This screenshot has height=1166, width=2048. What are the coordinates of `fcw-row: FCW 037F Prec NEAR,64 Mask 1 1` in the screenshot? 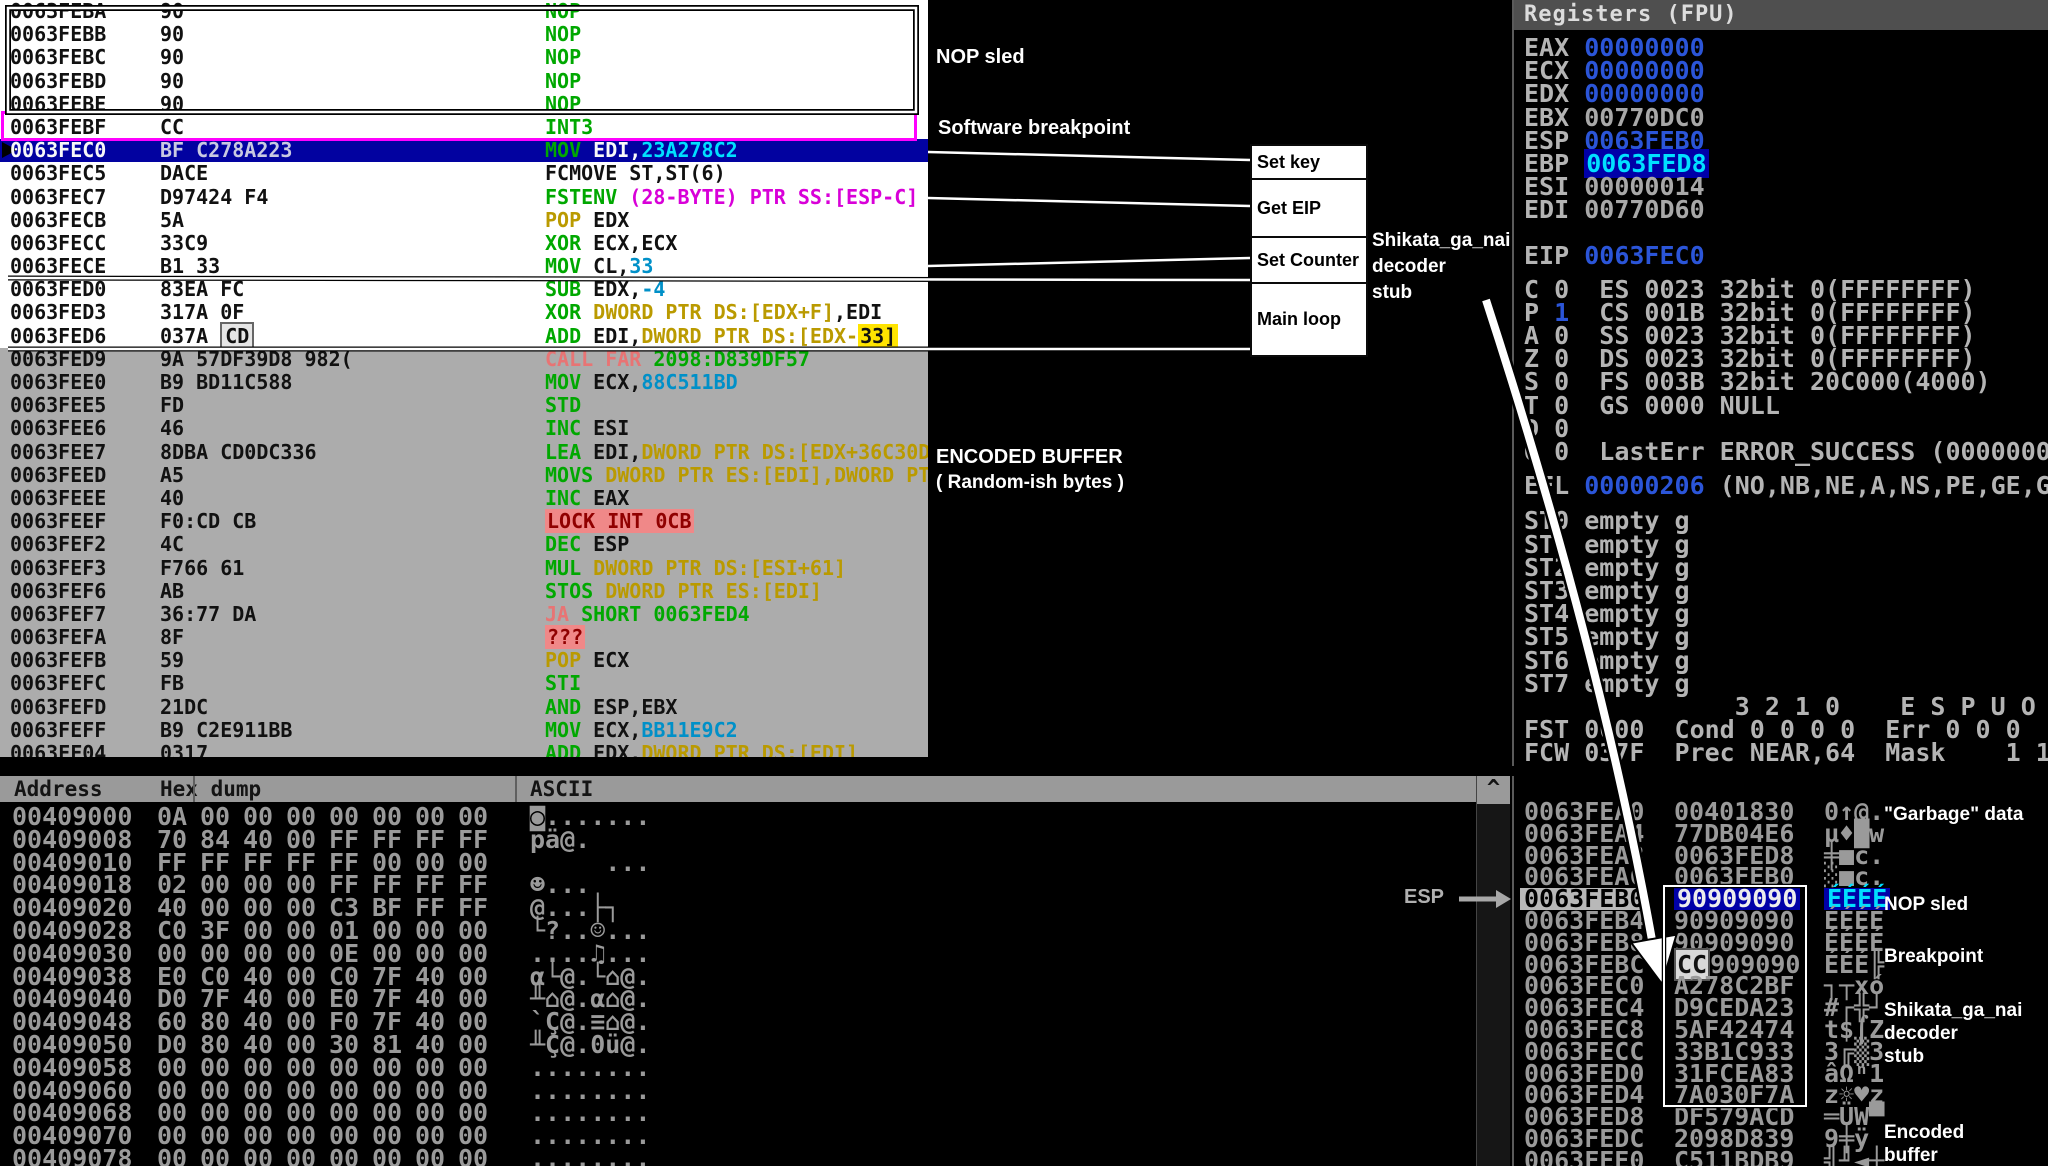 It's located at (1786, 752).